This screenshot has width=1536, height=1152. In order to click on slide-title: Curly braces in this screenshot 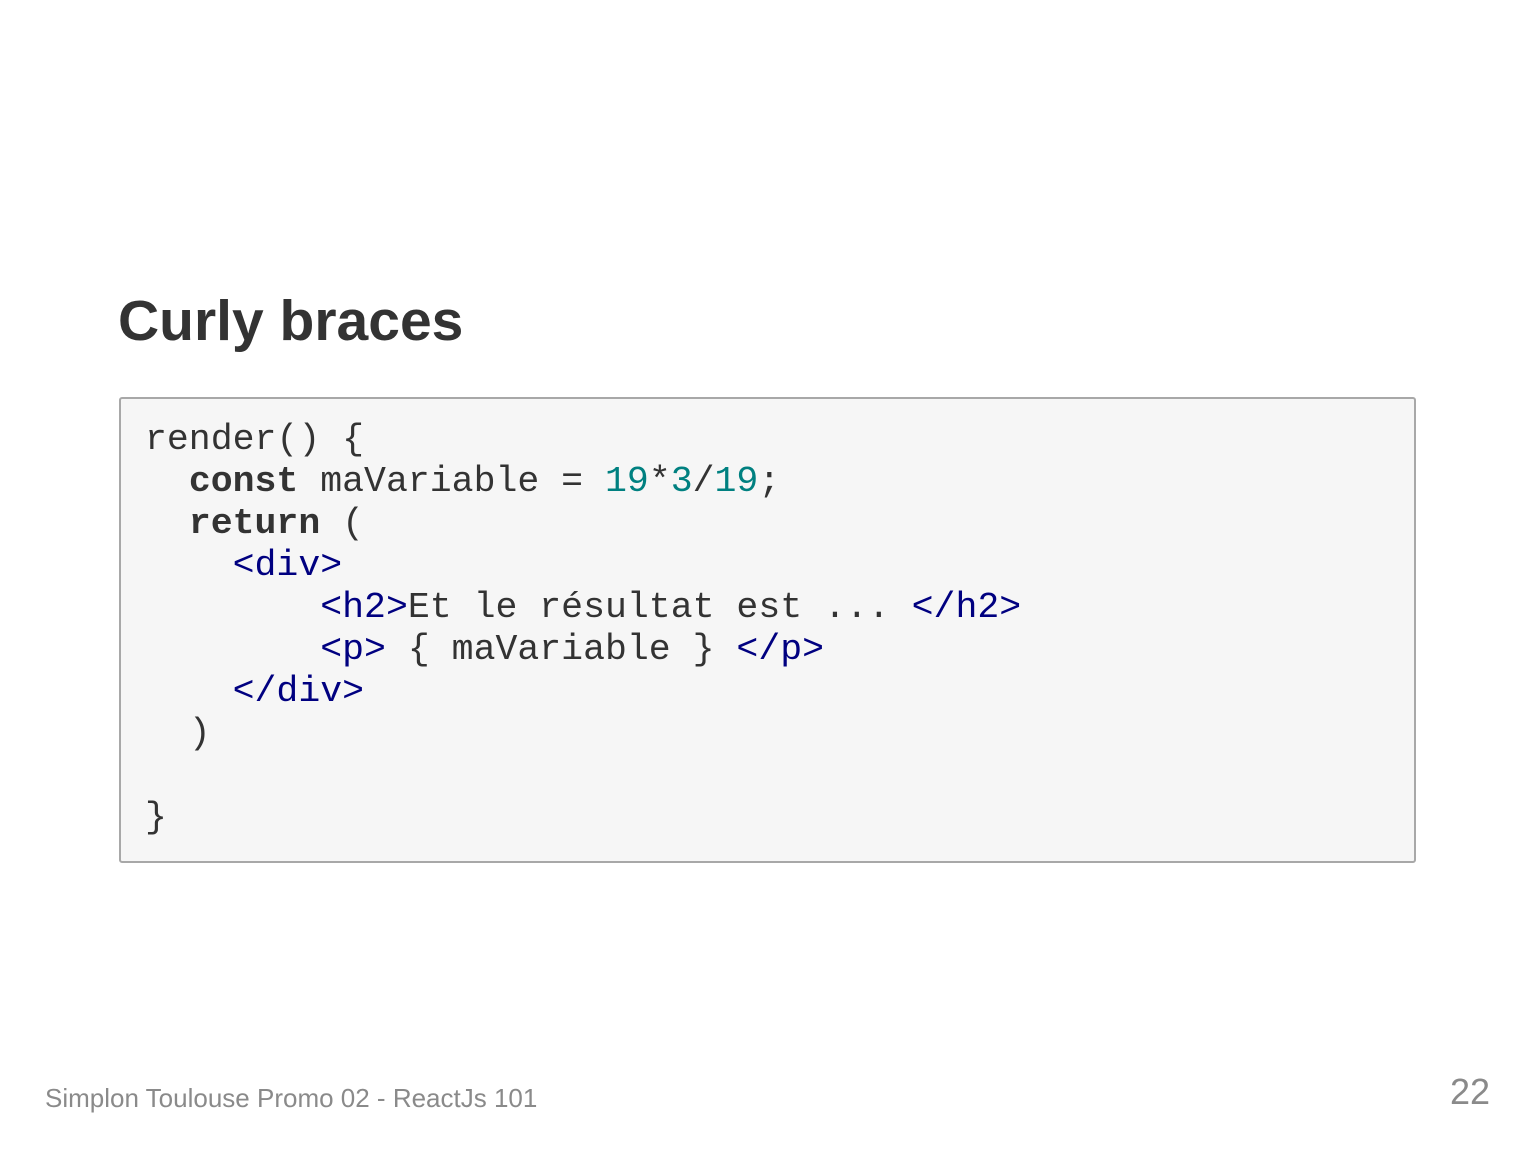, I will do `click(291, 321)`.